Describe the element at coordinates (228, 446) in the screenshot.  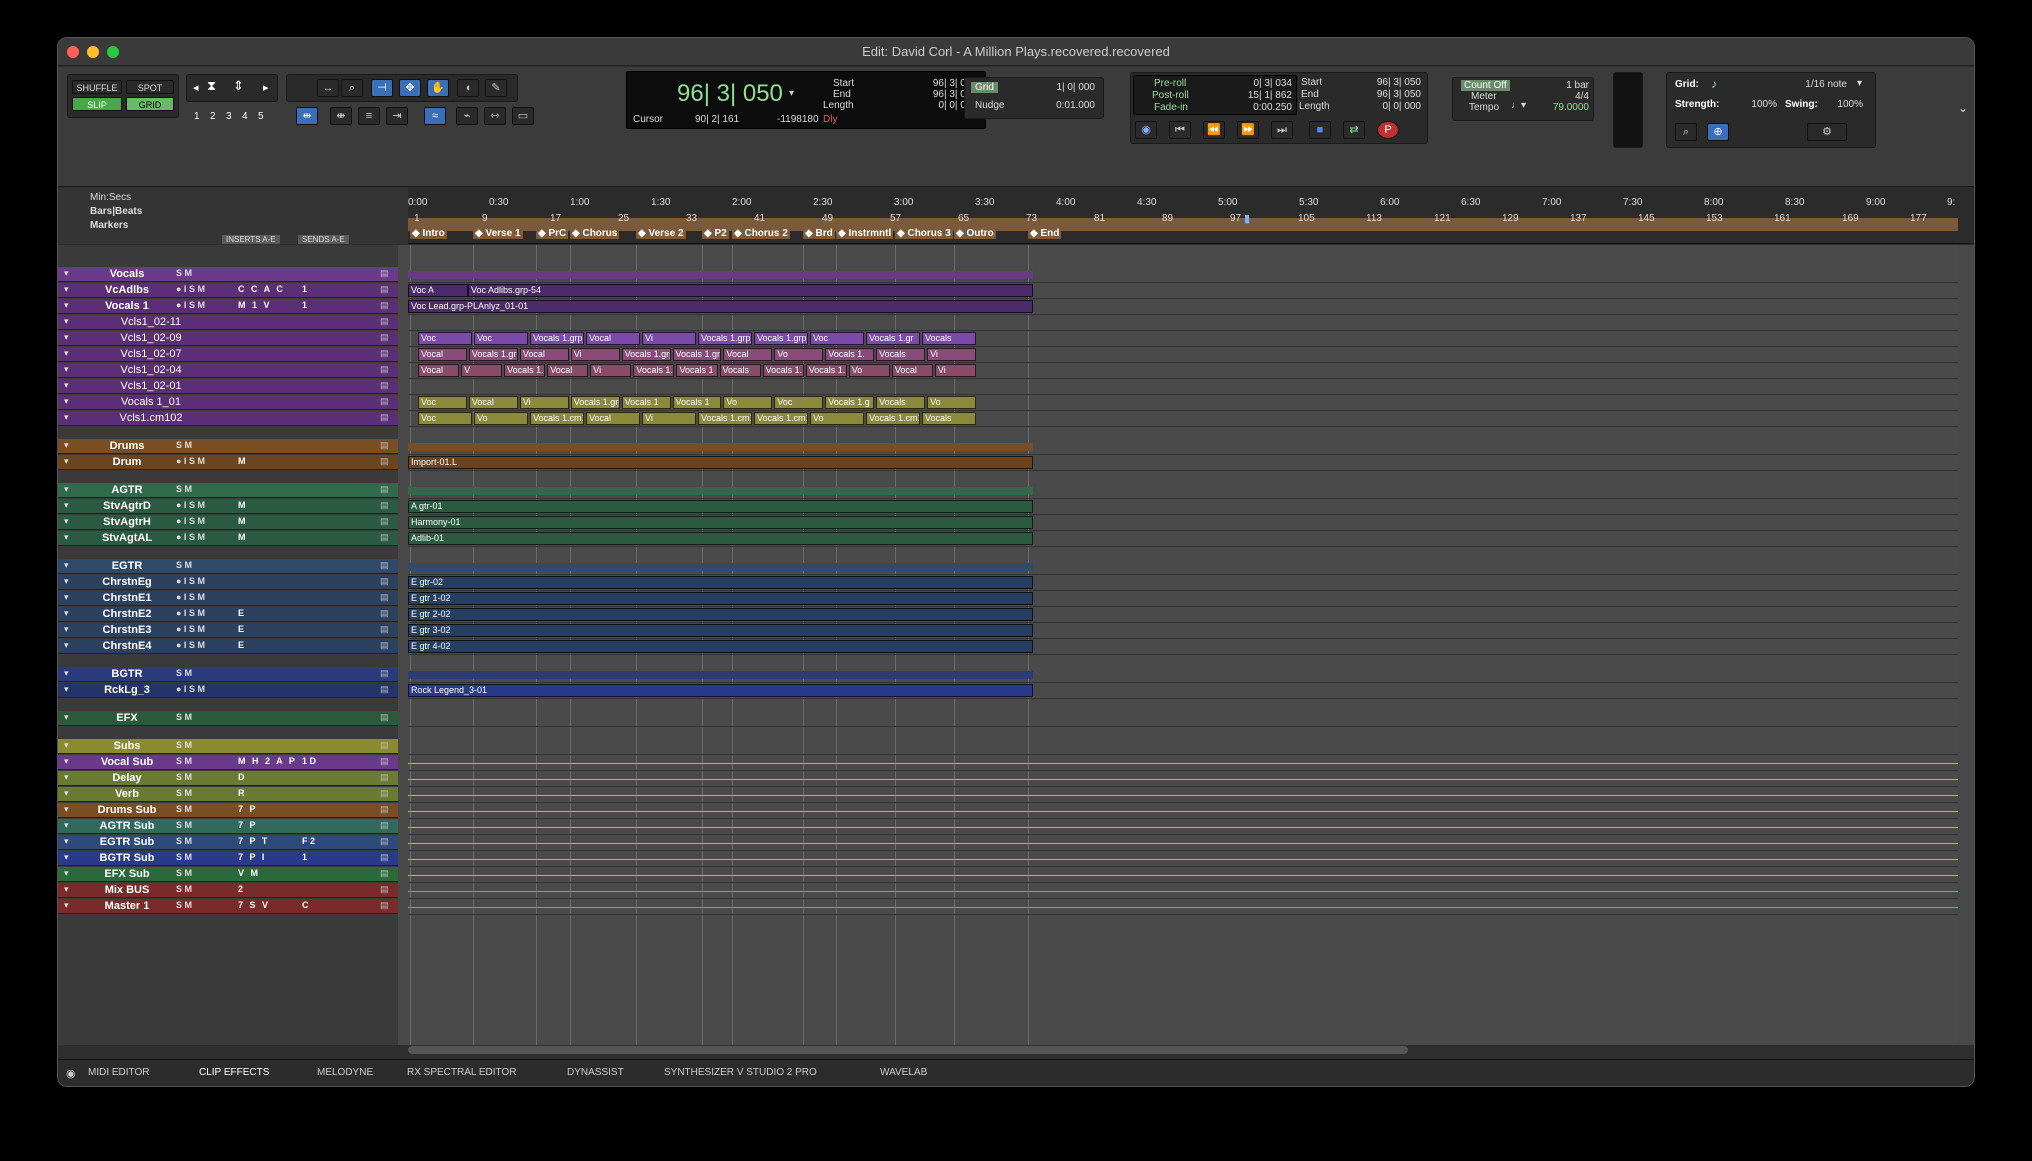
I see `track-header-drums: ▾ Drums S M ▤` at that location.